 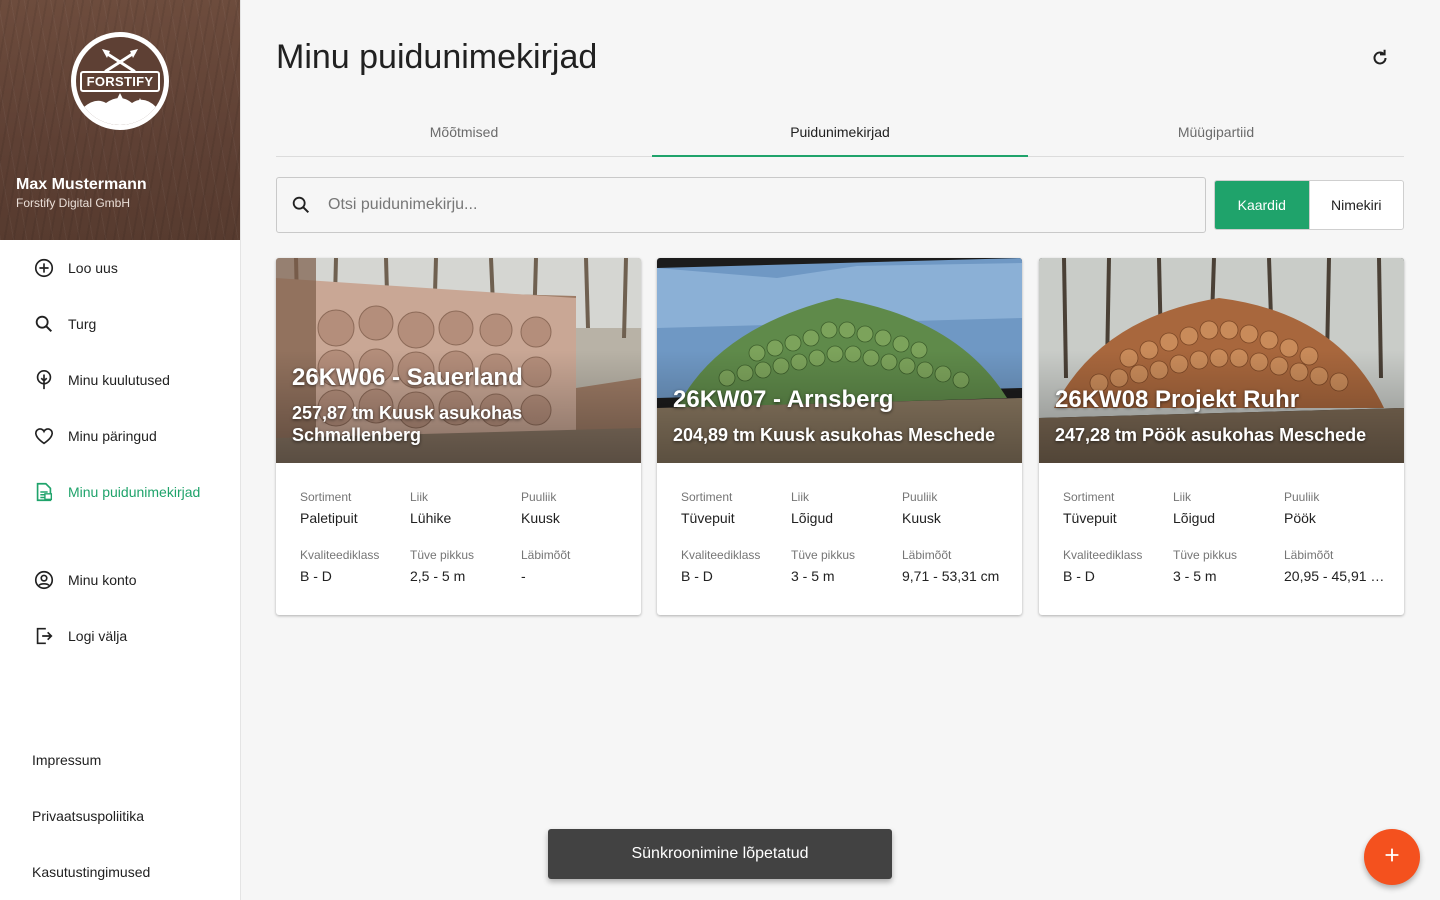 What do you see at coordinates (102, 580) in the screenshot?
I see `nav-label: Minu konto` at bounding box center [102, 580].